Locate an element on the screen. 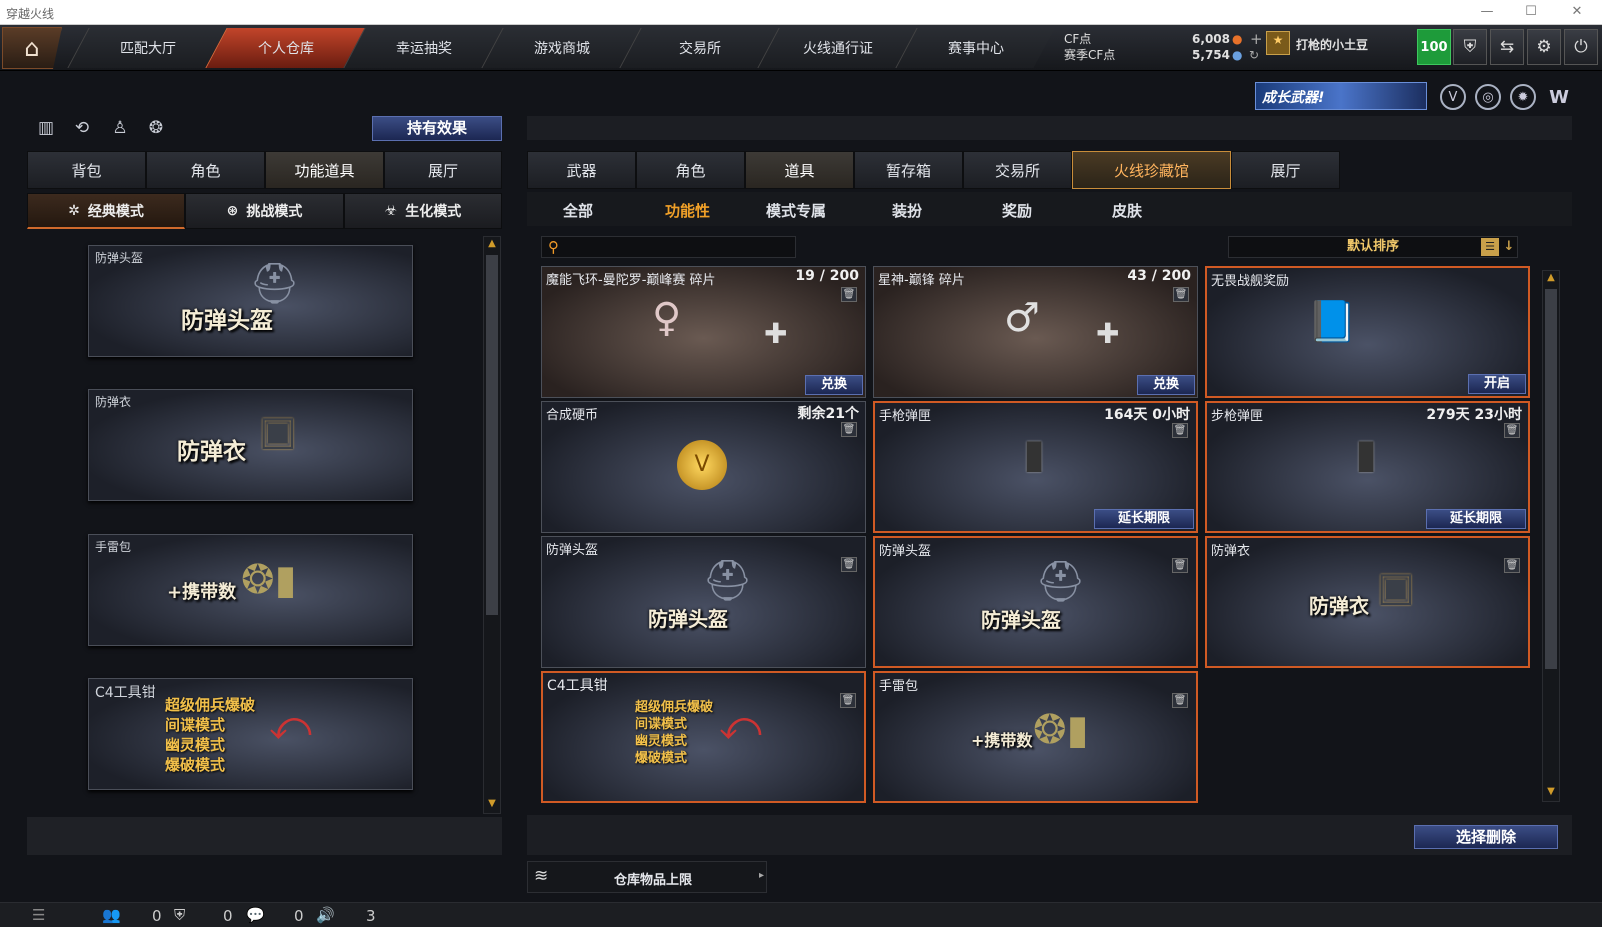 This screenshot has width=1602, height=927. item-card: 手枪弹匣 164天 0小时 🗑 ▮ 延长期限 is located at coordinates (1035, 467).